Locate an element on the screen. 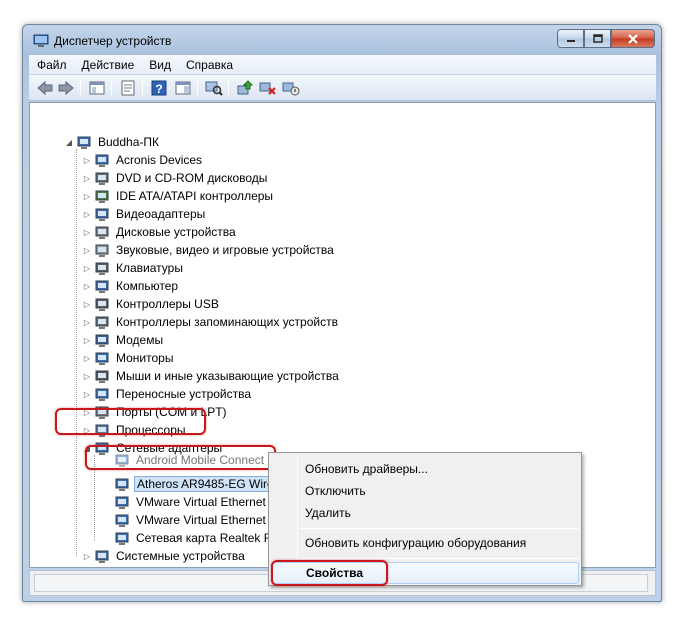 The image size is (684, 623). window-title: Диспетчер устройств is located at coordinates (113, 41).